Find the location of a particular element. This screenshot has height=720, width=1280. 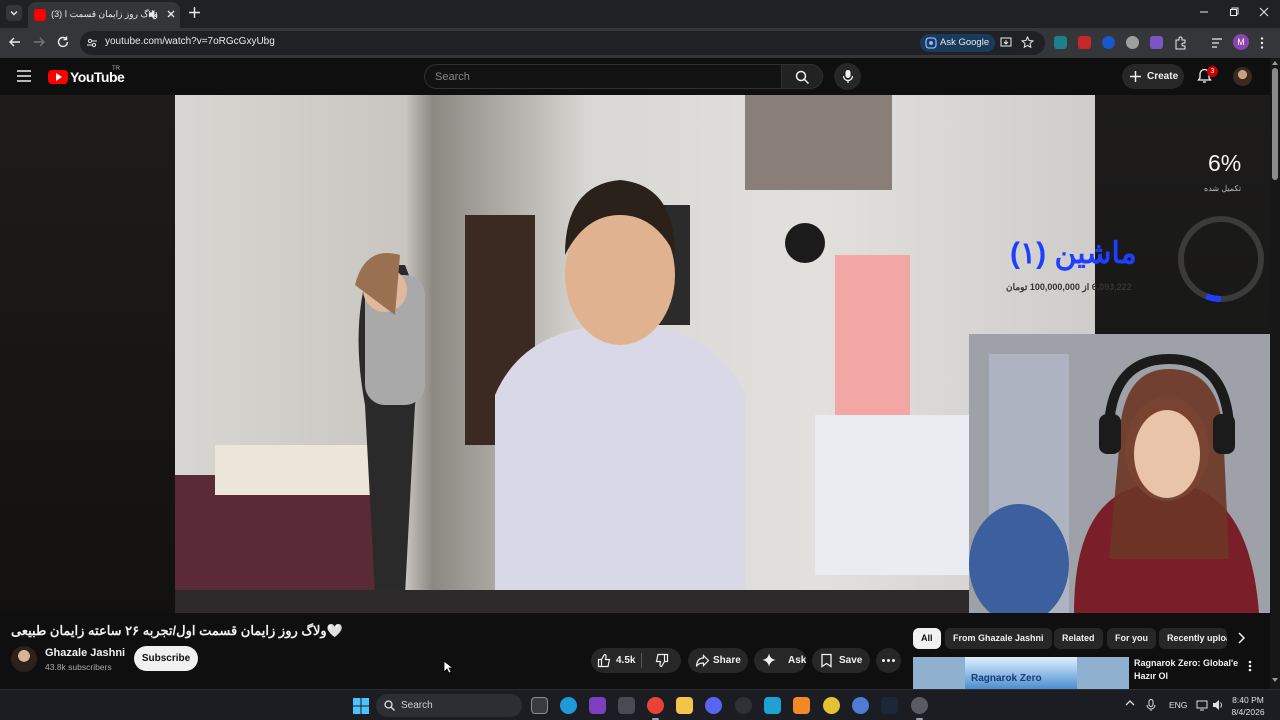

subscribe-button: Subscribe is located at coordinates (166, 658).